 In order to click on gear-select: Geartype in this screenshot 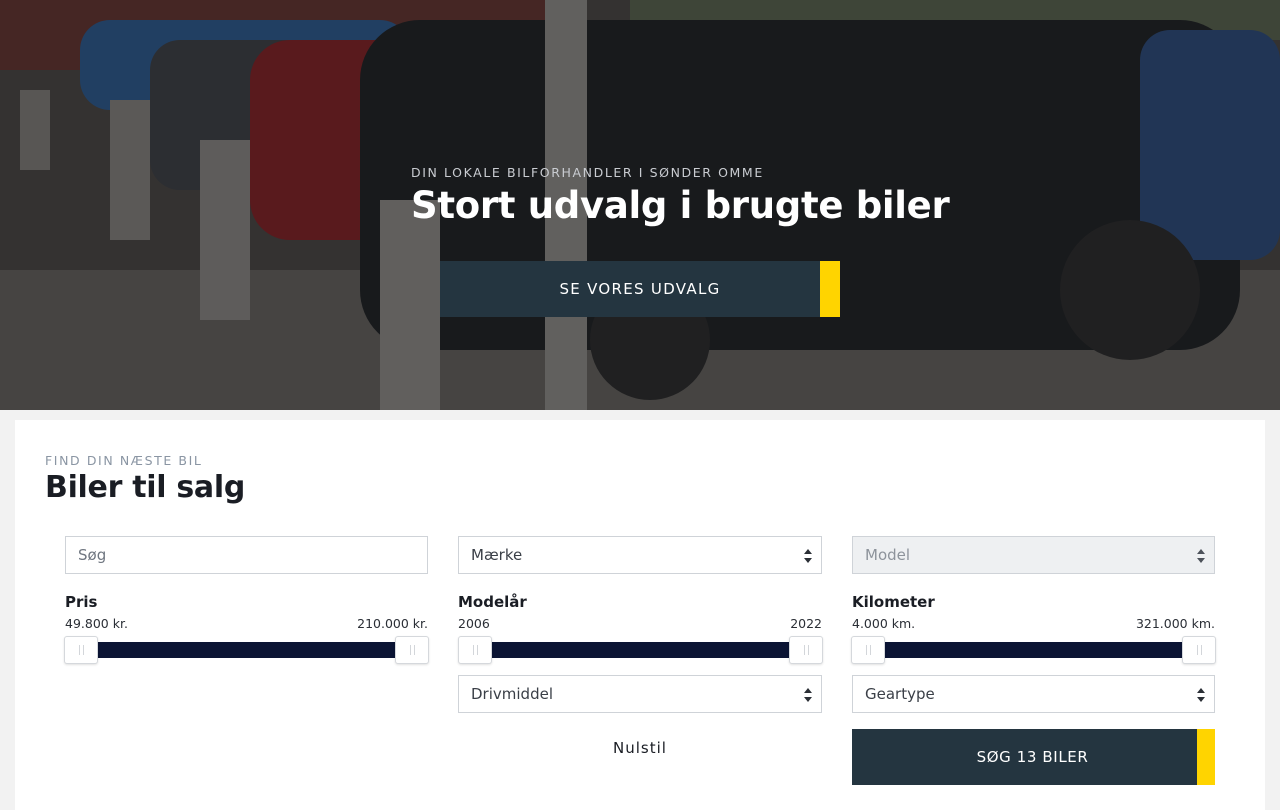, I will do `click(1033, 694)`.